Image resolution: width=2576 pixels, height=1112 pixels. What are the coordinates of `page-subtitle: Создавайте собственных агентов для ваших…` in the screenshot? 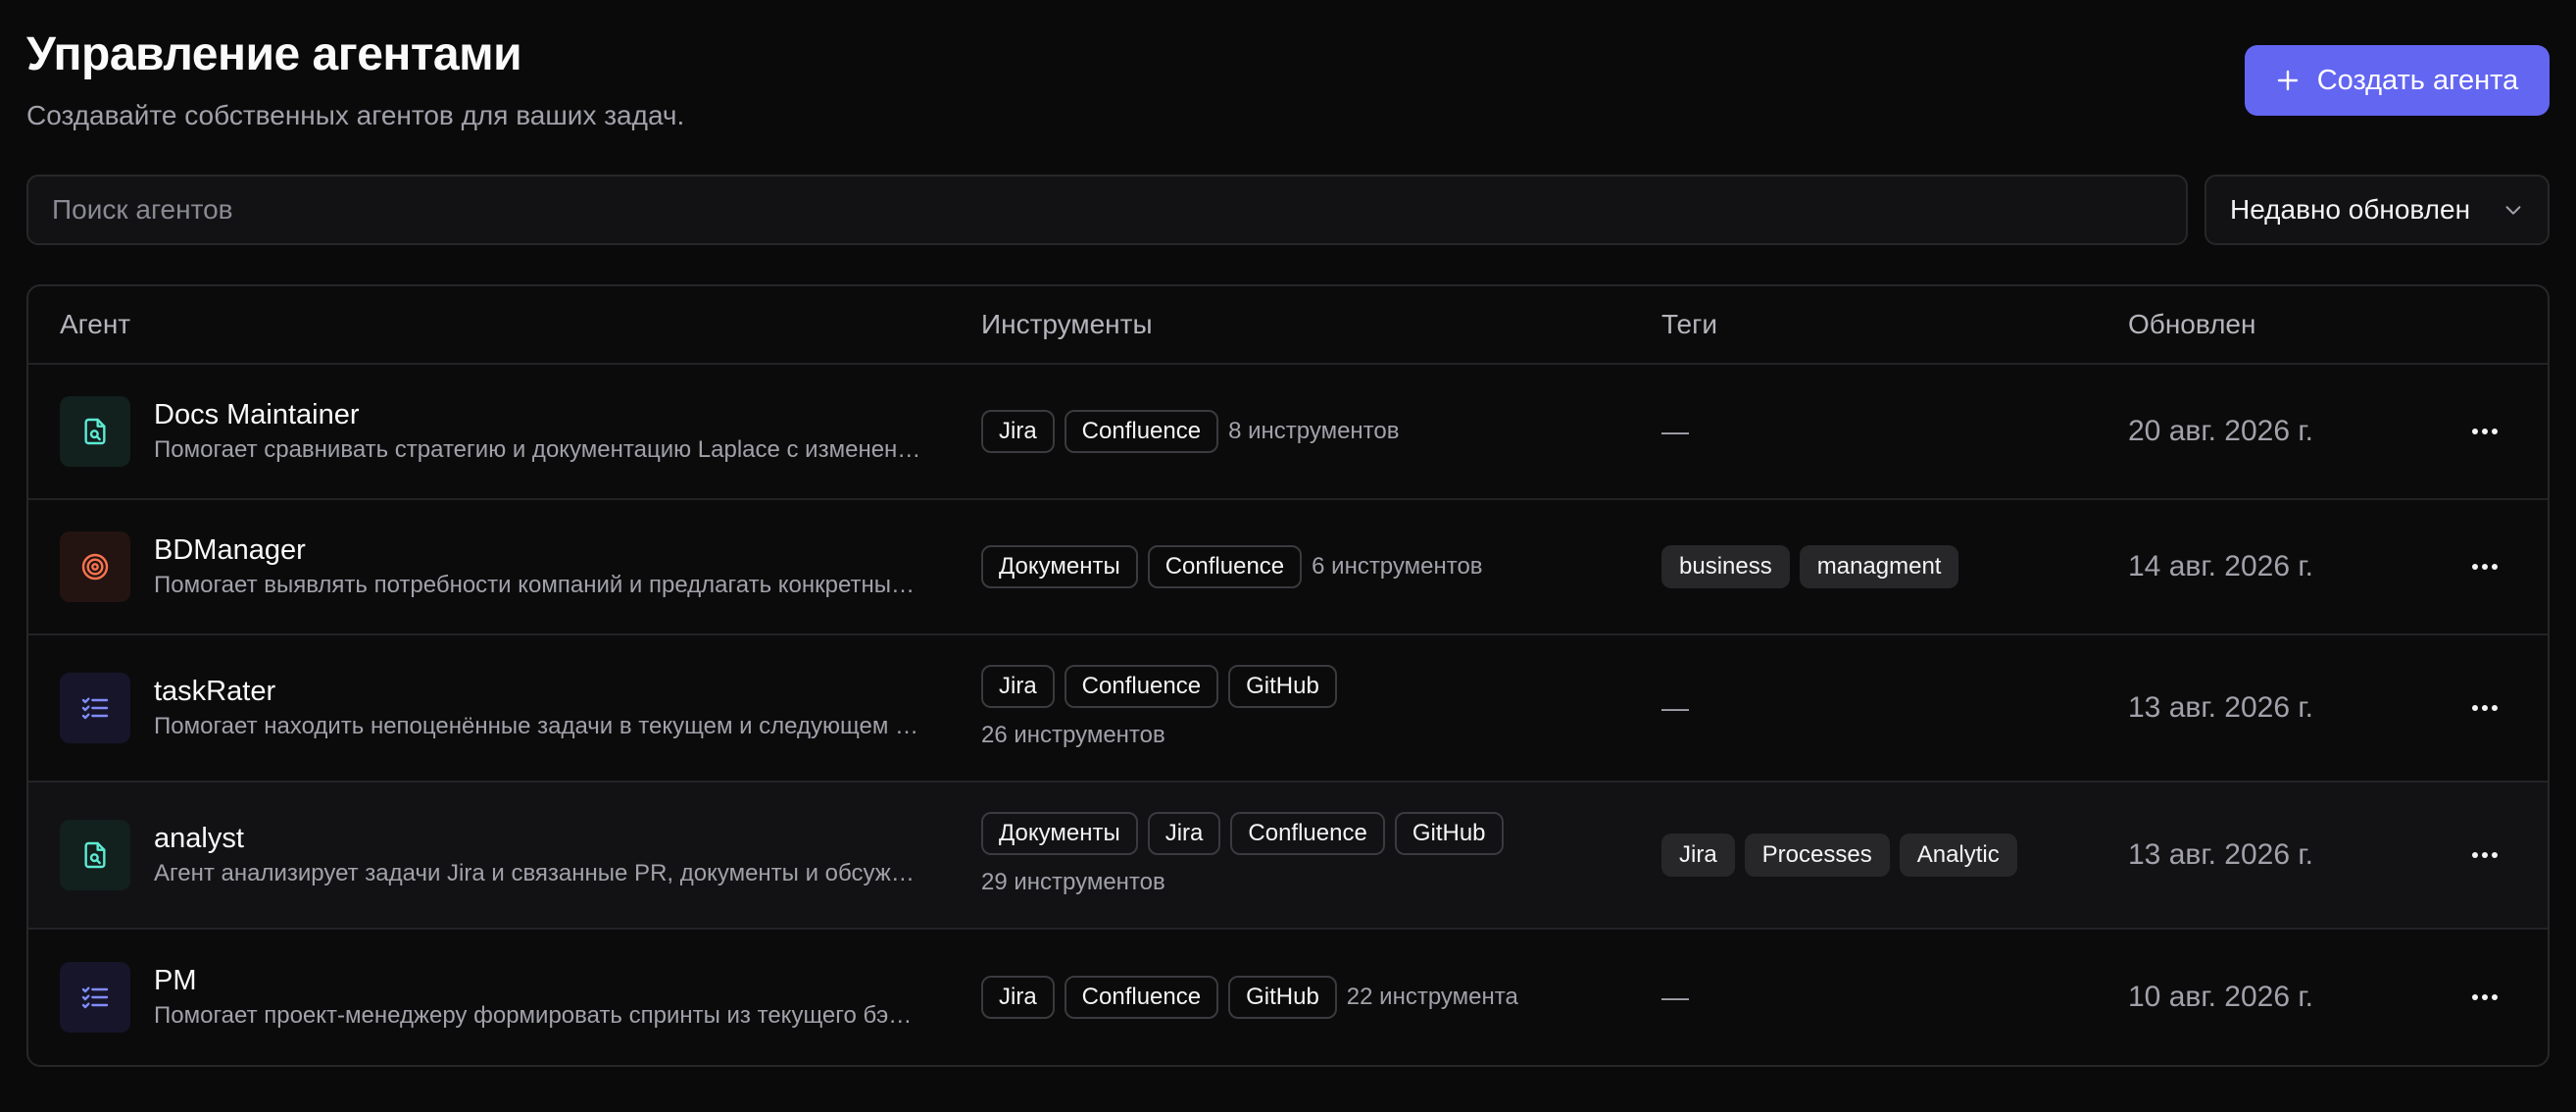 It's located at (355, 115).